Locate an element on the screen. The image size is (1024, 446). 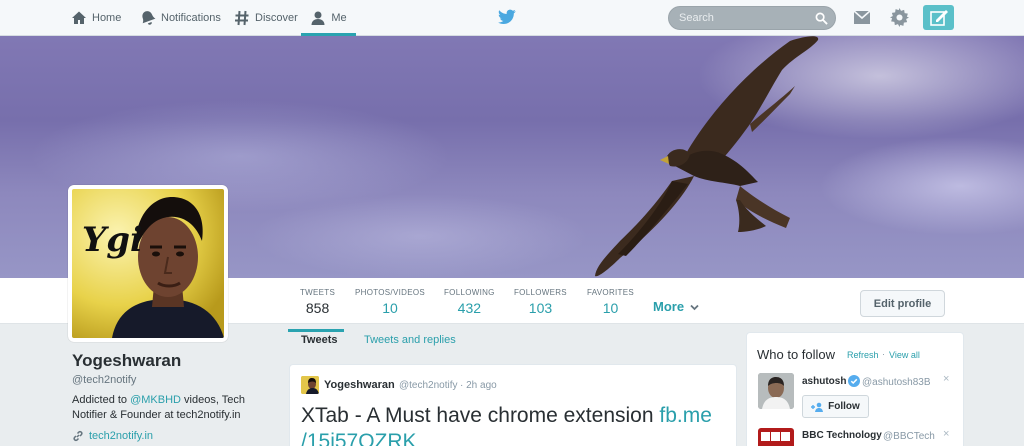
edit-profile-button: Edit profile is located at coordinates (902, 303).